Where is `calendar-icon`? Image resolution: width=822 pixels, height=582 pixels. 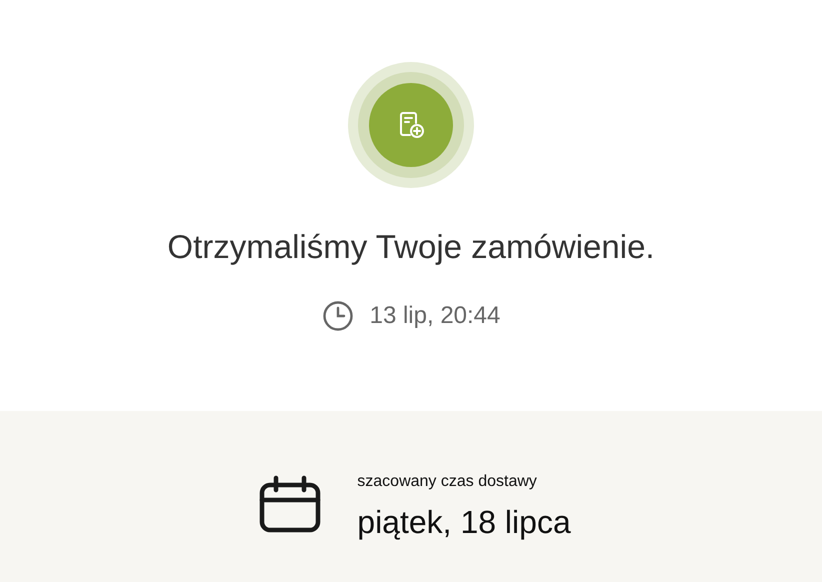
calendar-icon is located at coordinates (290, 504).